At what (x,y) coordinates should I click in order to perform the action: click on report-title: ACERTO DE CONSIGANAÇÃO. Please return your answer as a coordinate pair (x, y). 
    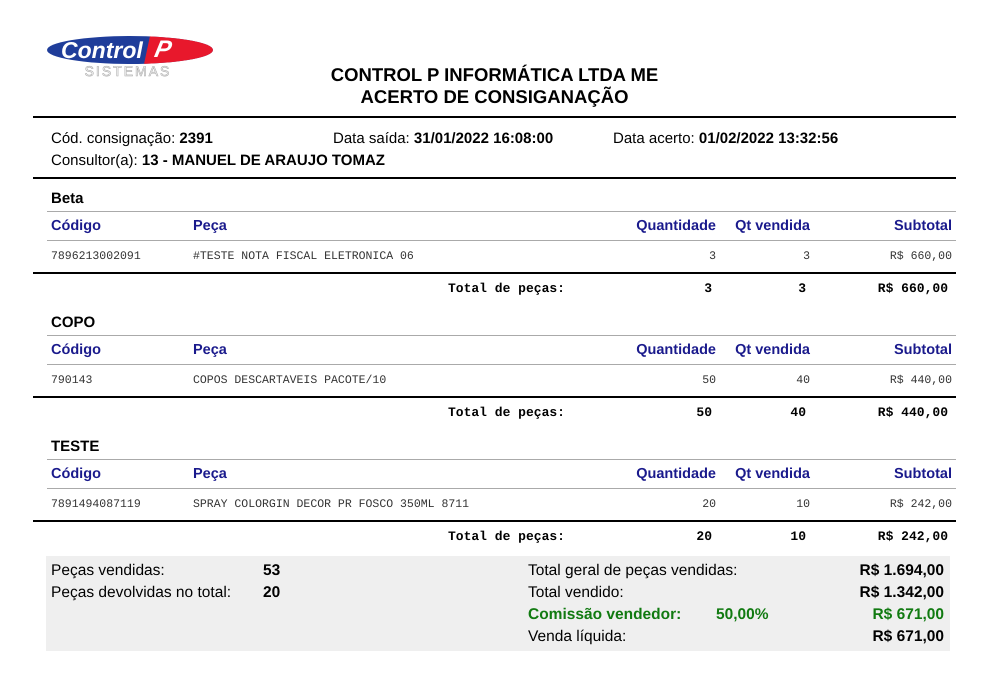
    Looking at the image, I should click on (494, 97).